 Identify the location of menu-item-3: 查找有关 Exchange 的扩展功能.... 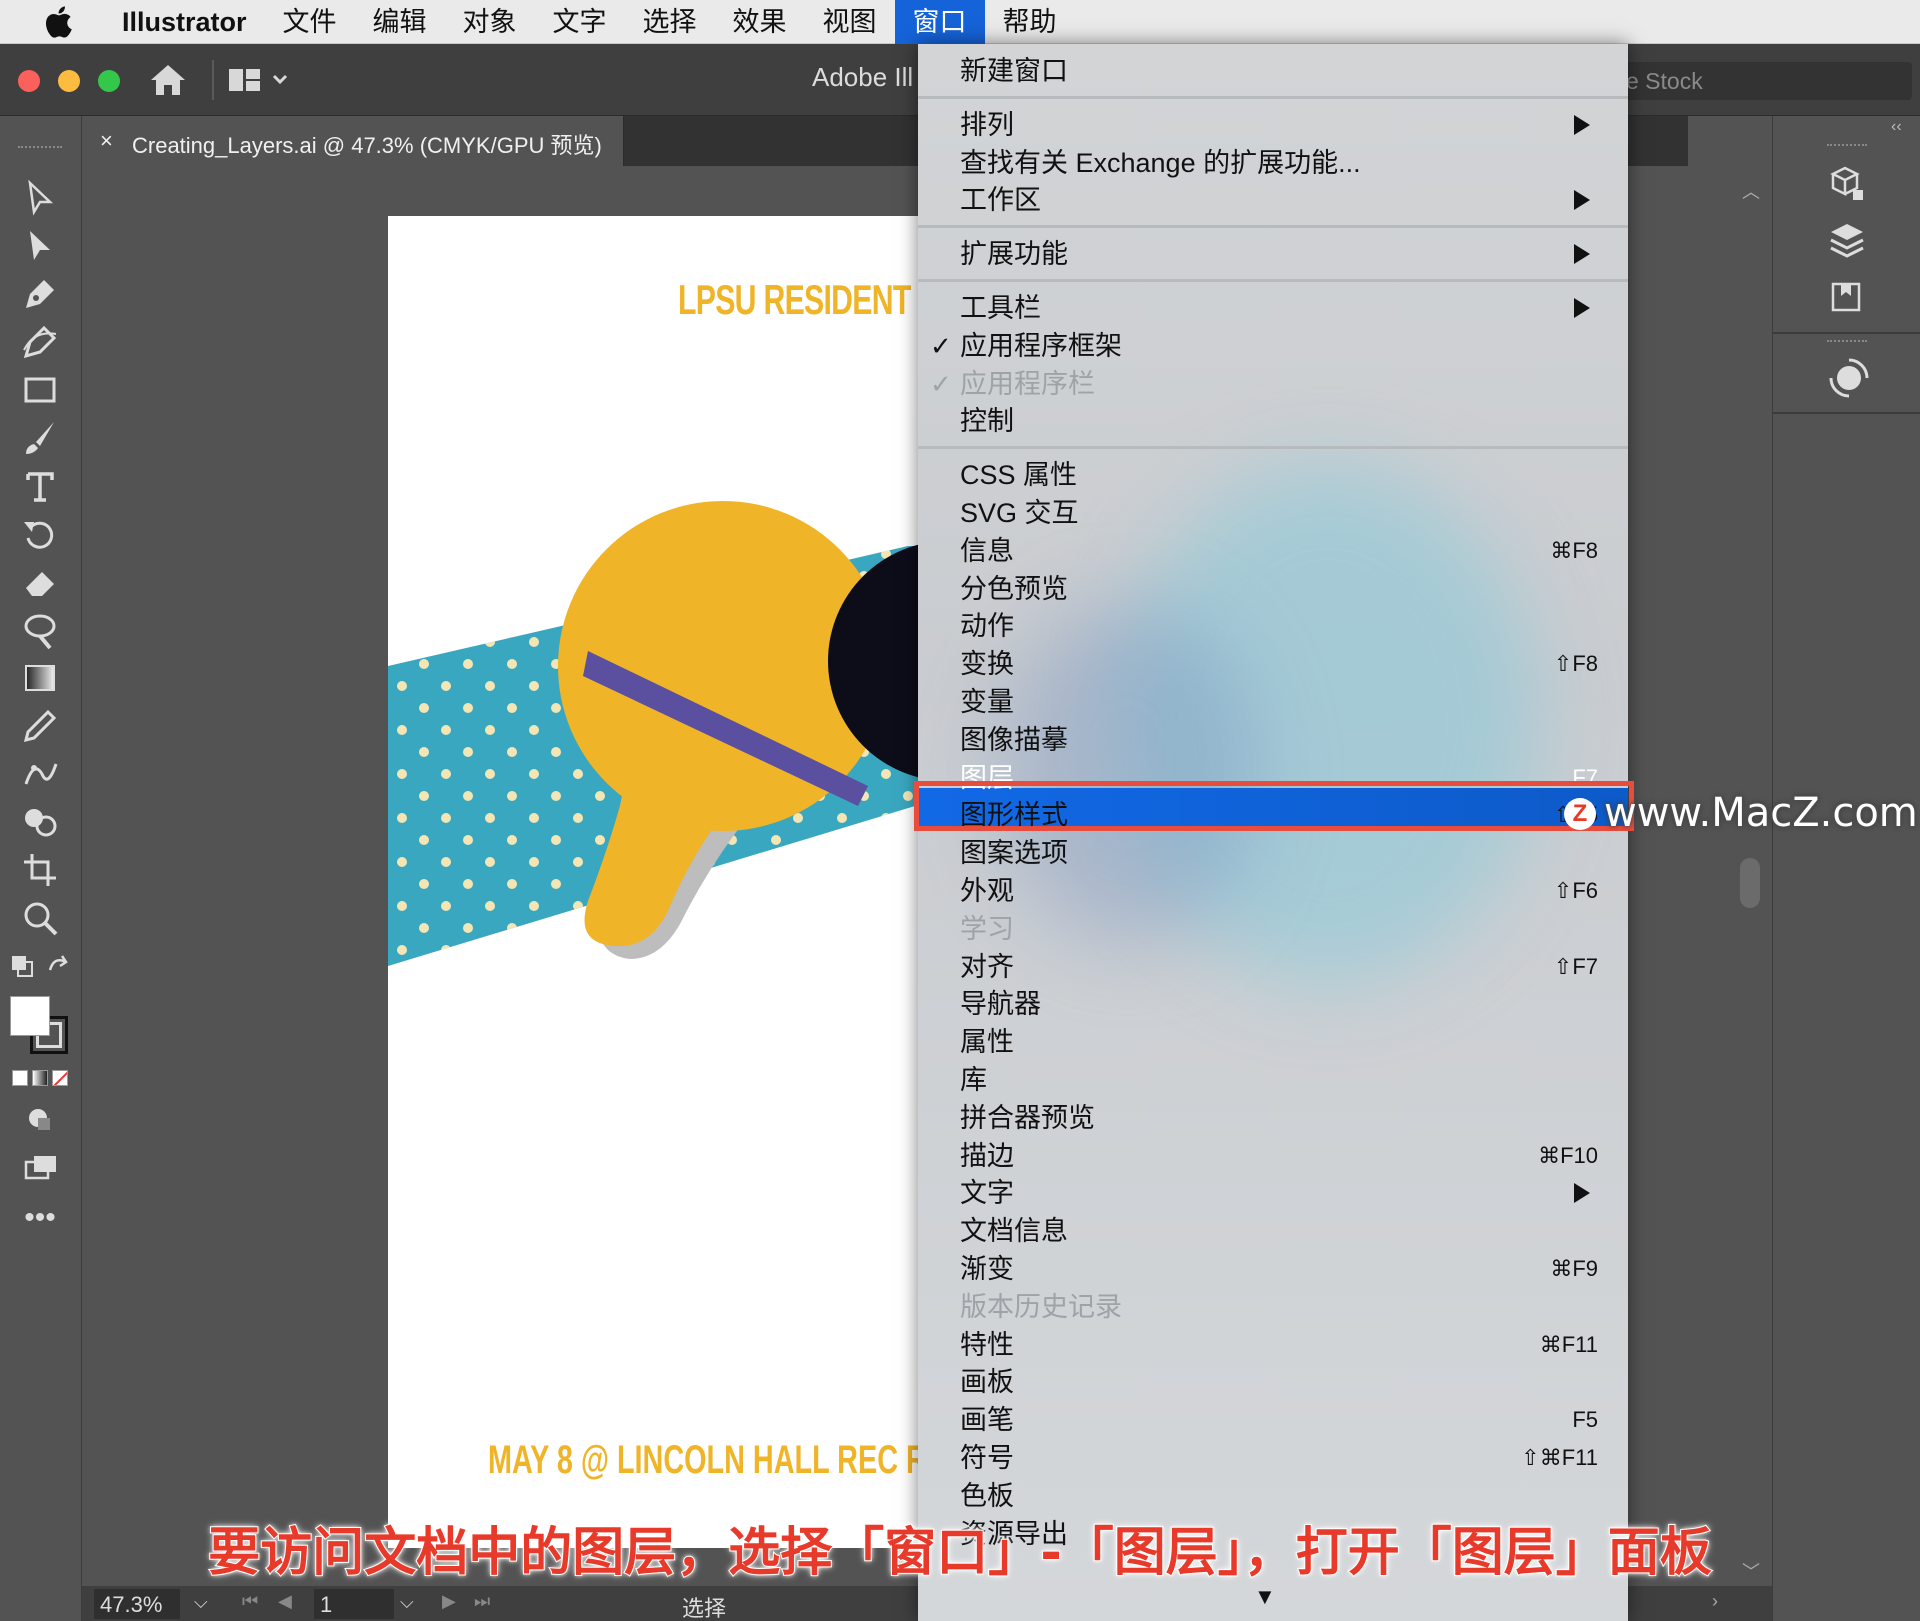
(1273, 163).